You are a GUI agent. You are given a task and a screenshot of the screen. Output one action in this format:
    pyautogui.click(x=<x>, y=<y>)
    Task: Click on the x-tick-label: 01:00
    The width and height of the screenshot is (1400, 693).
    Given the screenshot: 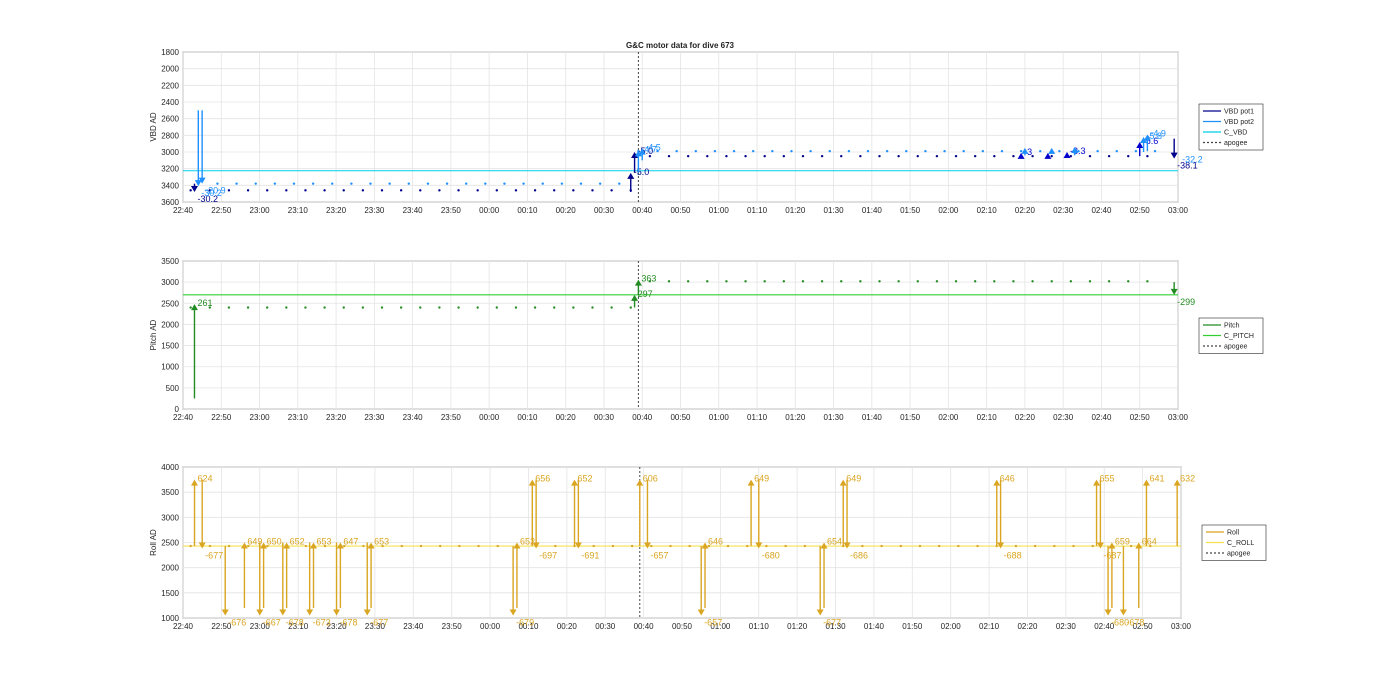 What is the action you would take?
    pyautogui.click(x=719, y=417)
    